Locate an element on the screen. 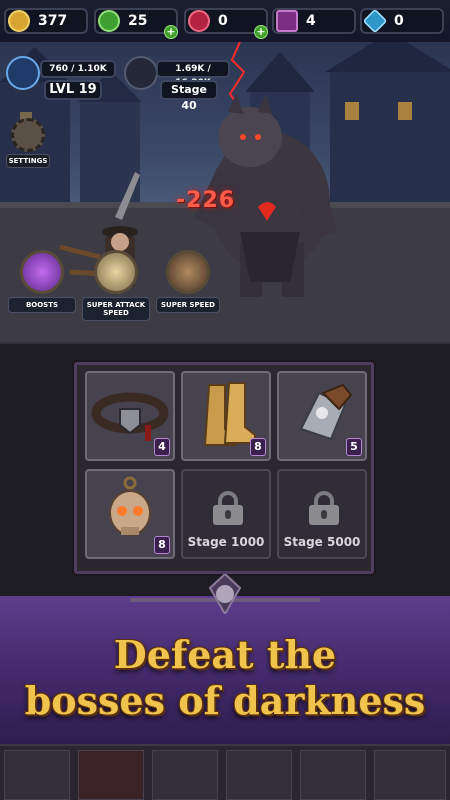 The height and width of the screenshot is (800, 450). currency-bar: 377 25 + 0 + 4 0 is located at coordinates (225, 21).